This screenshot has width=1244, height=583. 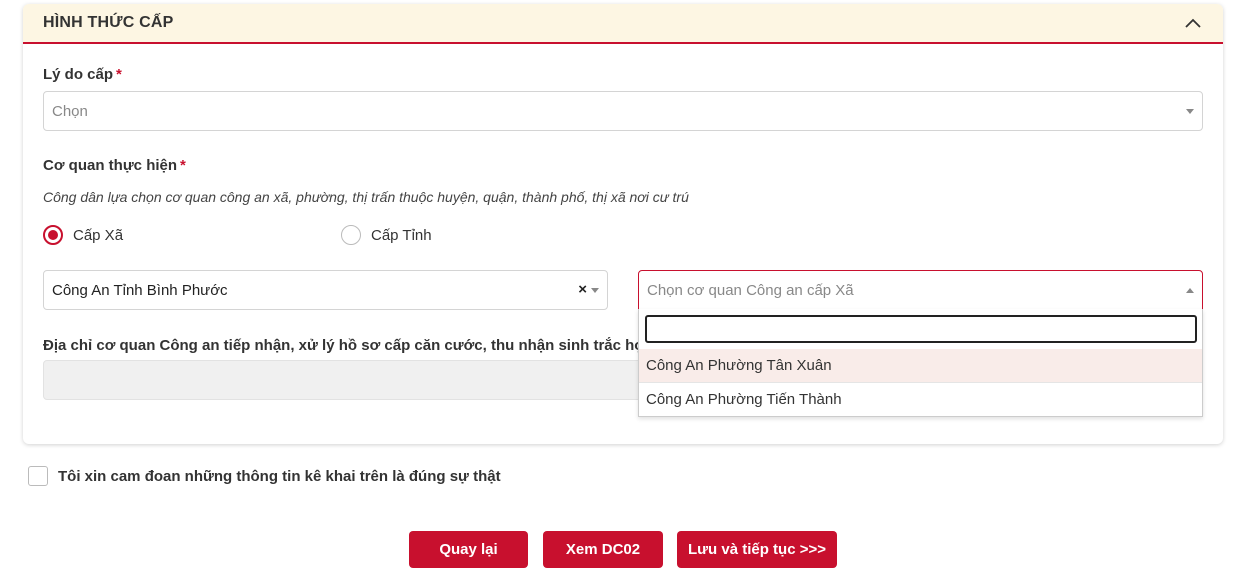 What do you see at coordinates (623, 111) in the screenshot?
I see `reason-select: Chọn` at bounding box center [623, 111].